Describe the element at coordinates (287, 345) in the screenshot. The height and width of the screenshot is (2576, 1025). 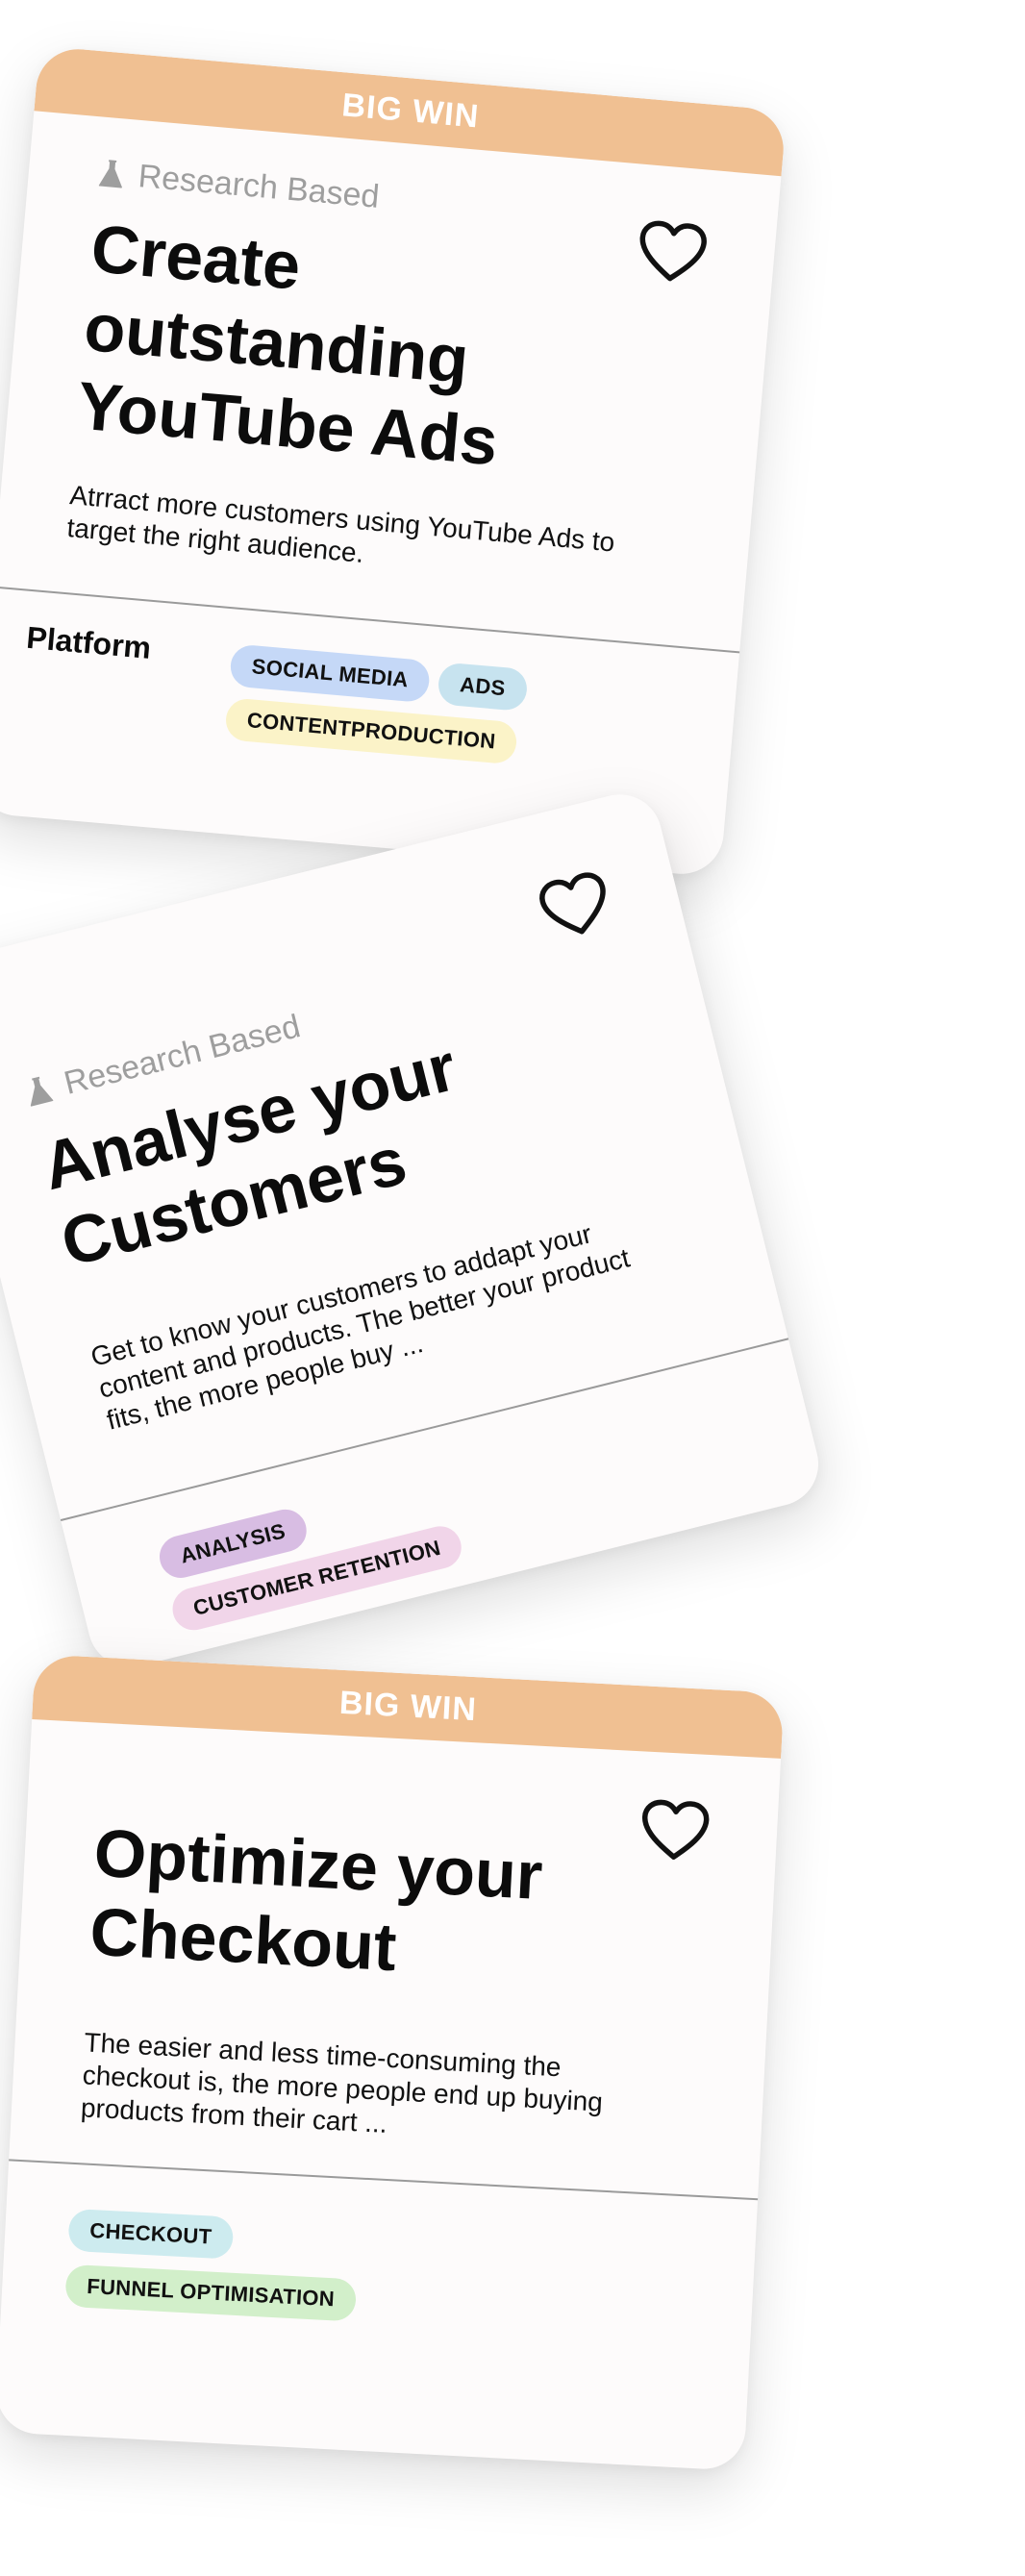
I see `card-title: Create outstanding YouTube Ads` at that location.